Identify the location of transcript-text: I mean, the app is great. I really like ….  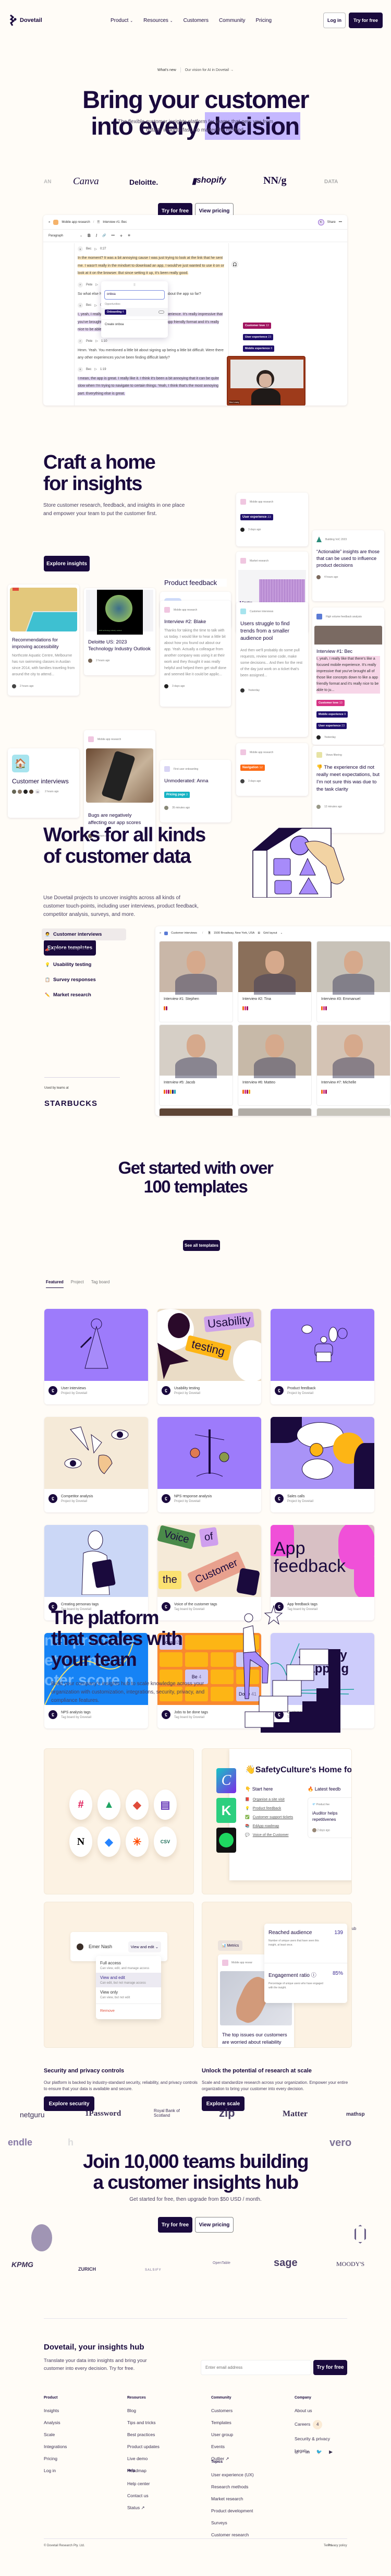
(152, 387).